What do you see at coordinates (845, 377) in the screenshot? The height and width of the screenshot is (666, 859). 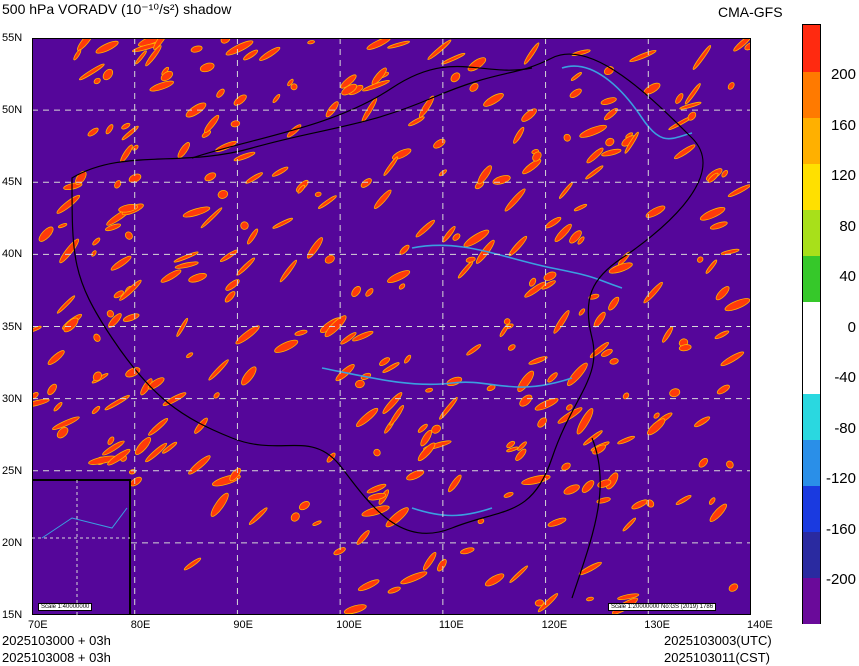 I see `colorbar-label: -40` at bounding box center [845, 377].